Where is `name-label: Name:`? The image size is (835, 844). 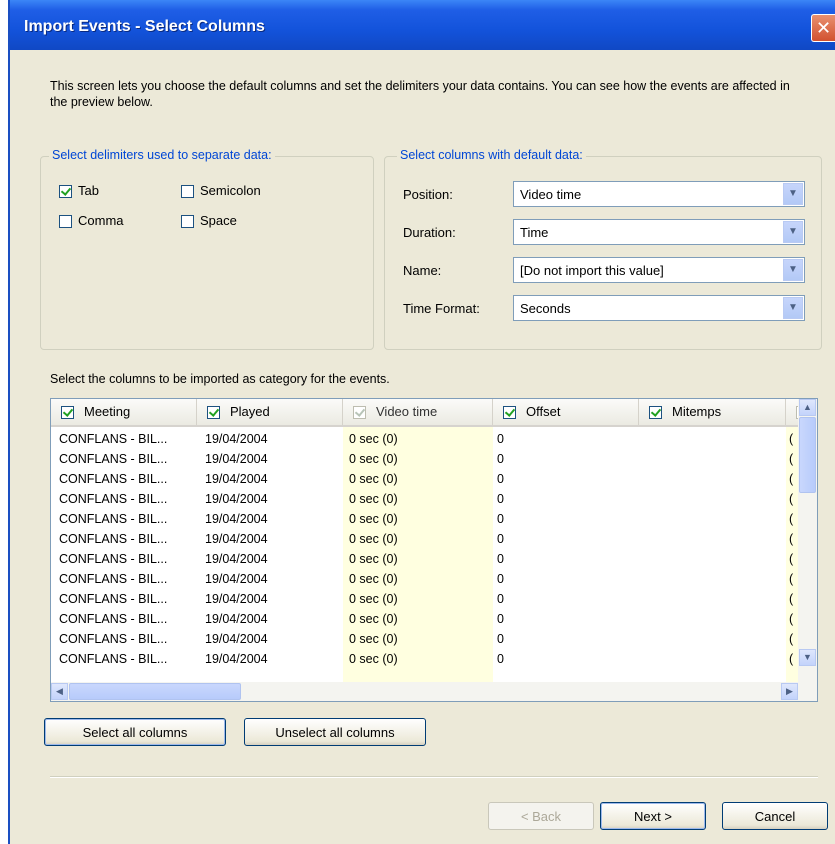 name-label: Name: is located at coordinates (422, 270).